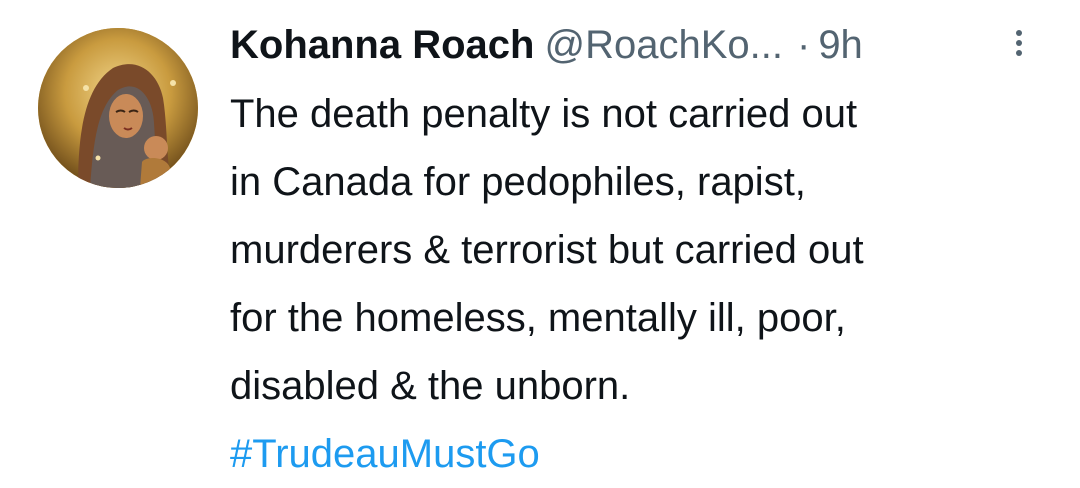 This screenshot has height=488, width=1080. I want to click on avatar, so click(118, 108).